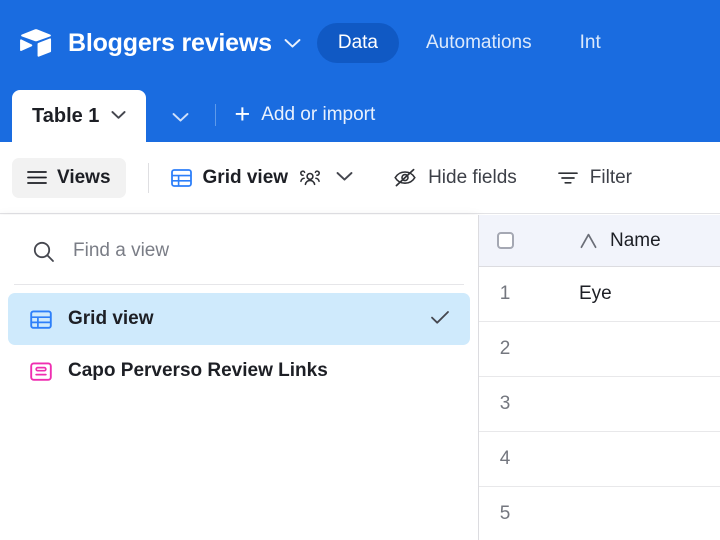 The width and height of the screenshot is (720, 540). Describe the element at coordinates (472, 177) in the screenshot. I see `hide-fields-label: Hide fields` at that location.